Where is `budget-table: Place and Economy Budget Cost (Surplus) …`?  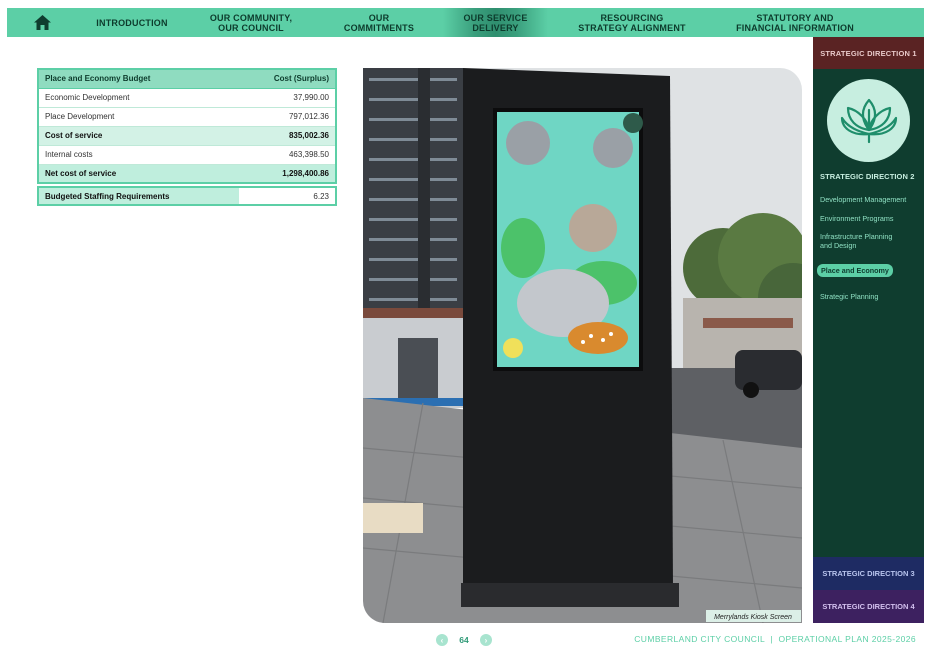 budget-table: Place and Economy Budget Cost (Surplus) … is located at coordinates (187, 126).